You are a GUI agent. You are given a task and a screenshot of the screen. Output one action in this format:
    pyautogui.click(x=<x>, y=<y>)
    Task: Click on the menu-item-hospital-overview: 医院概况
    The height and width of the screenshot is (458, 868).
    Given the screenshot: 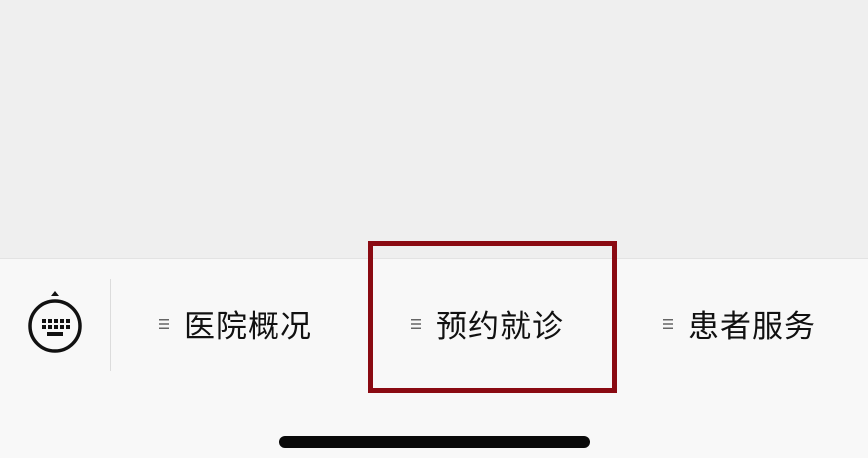 What is the action you would take?
    pyautogui.click(x=235, y=323)
    